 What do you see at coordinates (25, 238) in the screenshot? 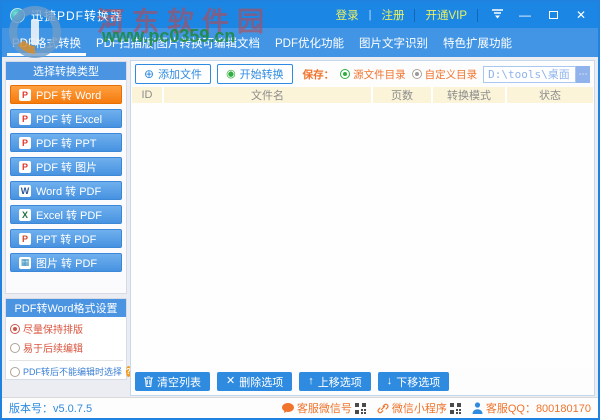
I see `ppt-file-icon: P` at bounding box center [25, 238].